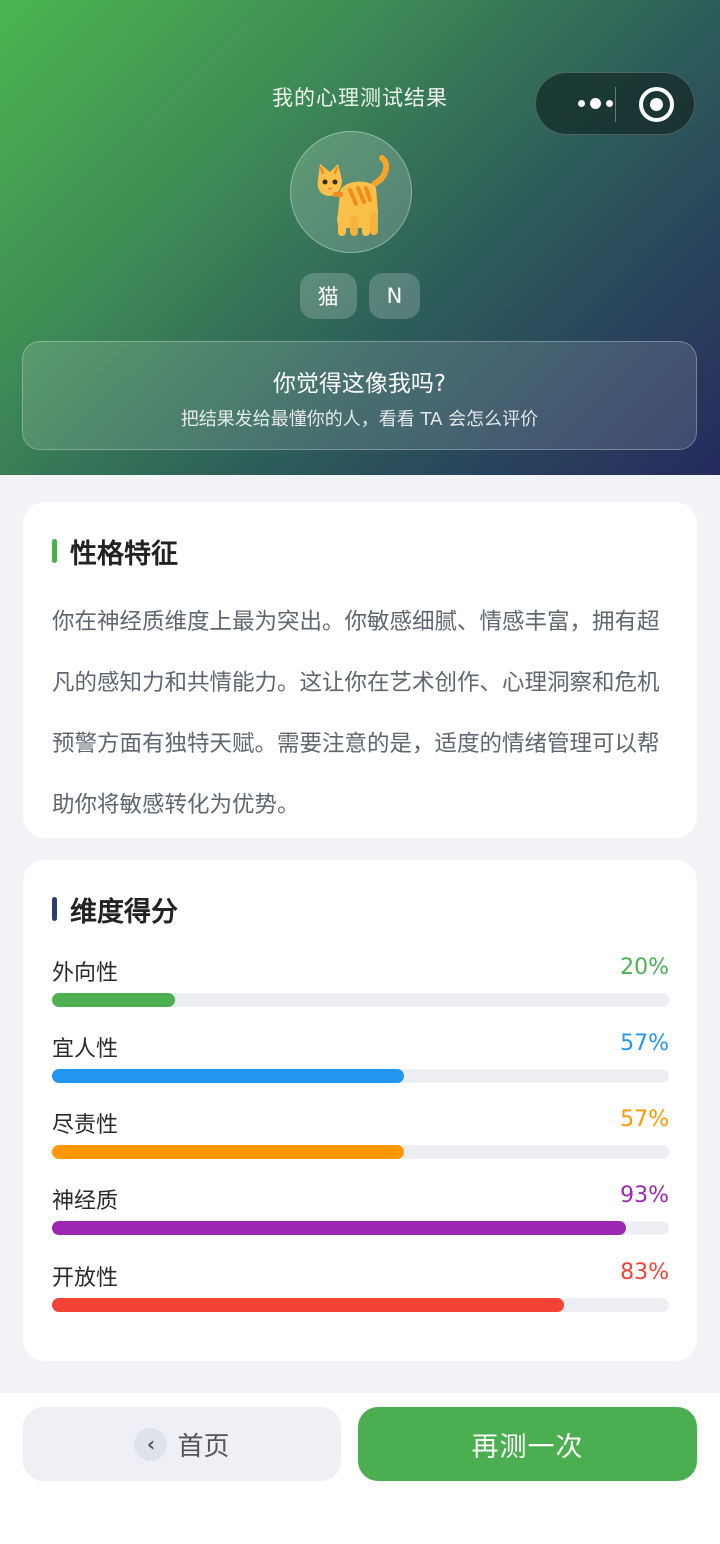  I want to click on score-row-extraversion: 外向性 20%, so click(360, 985).